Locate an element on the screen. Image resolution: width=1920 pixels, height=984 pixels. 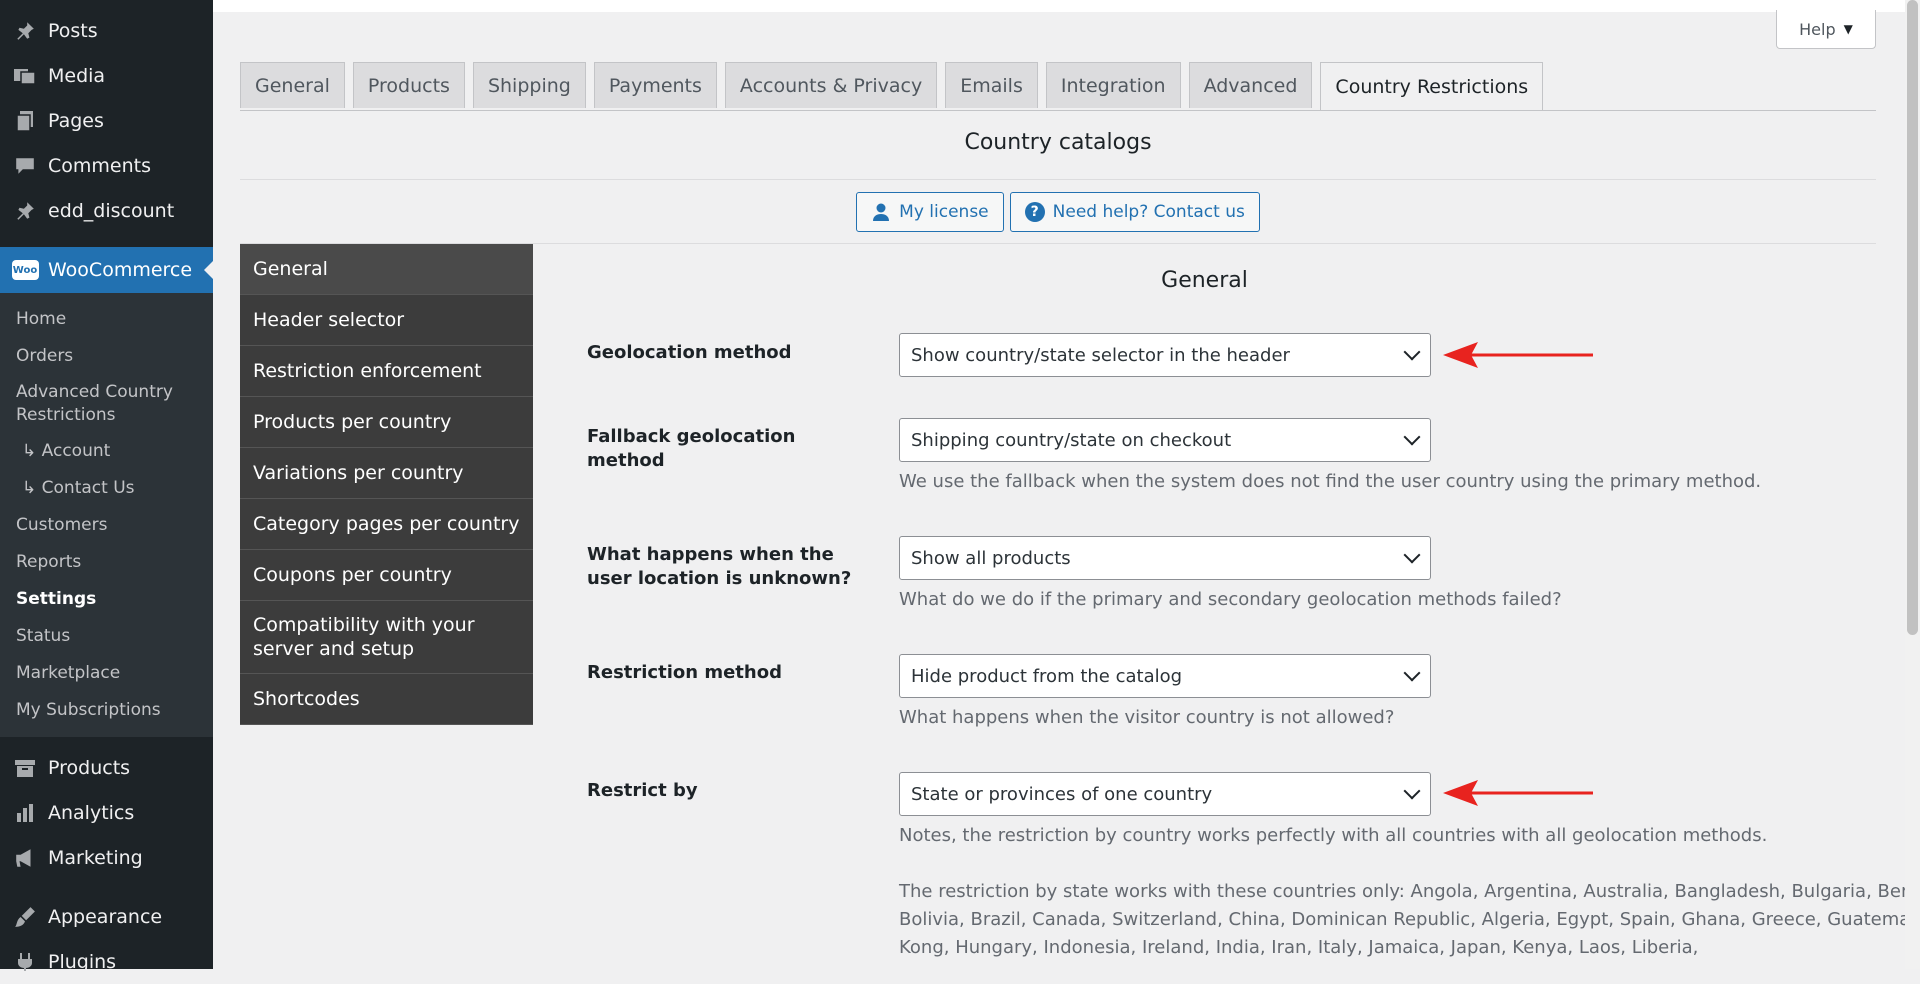
woocommerce-icon: Woo is located at coordinates (25, 270).